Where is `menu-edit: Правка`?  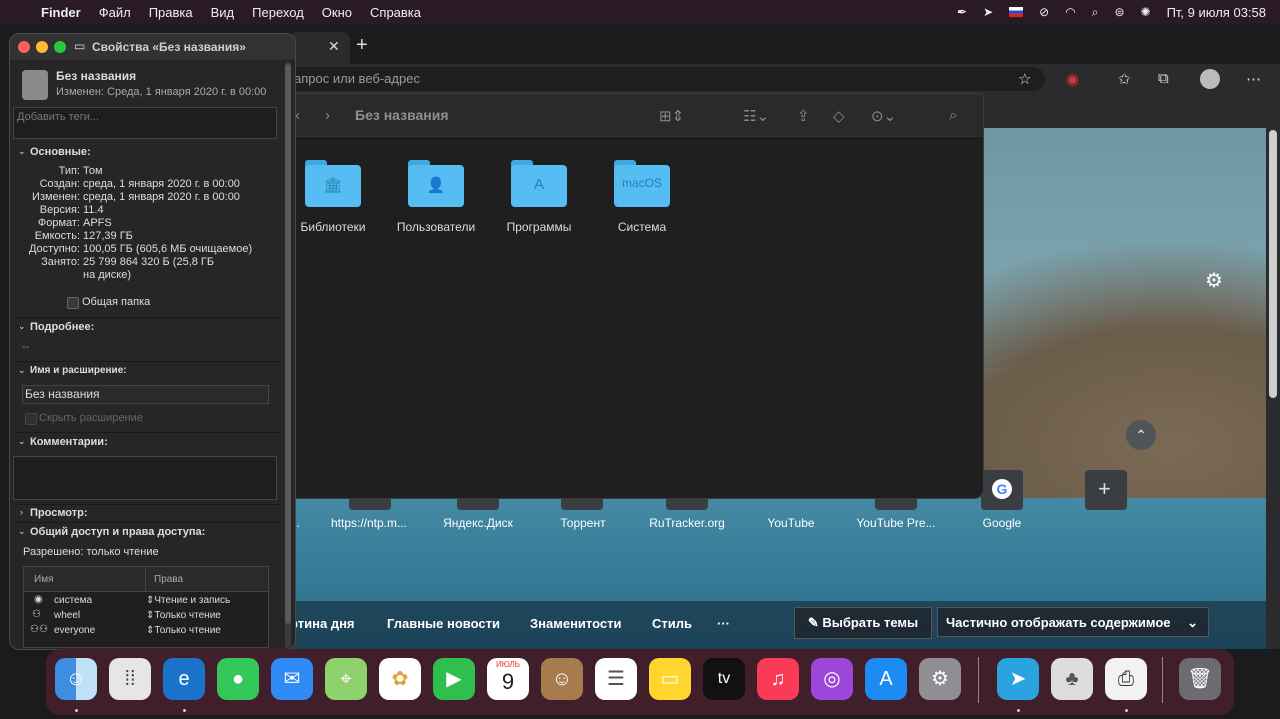 menu-edit: Правка is located at coordinates (171, 12).